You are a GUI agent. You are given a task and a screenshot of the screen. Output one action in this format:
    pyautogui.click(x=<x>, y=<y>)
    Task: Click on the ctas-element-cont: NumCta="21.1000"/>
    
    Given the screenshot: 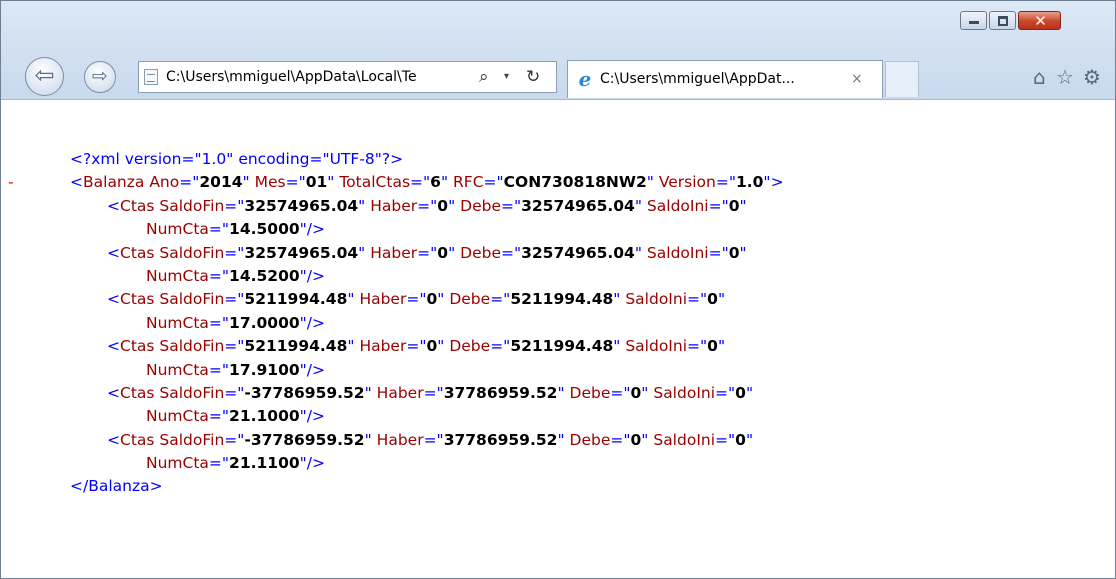 What is the action you would take?
    pyautogui.click(x=236, y=416)
    